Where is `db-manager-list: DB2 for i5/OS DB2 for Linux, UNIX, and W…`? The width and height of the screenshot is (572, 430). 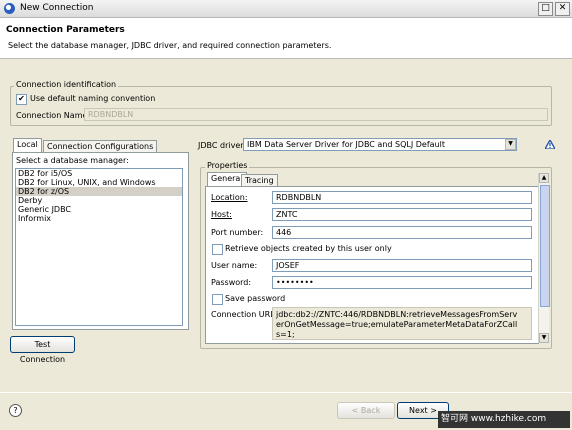
db-manager-list: DB2 for i5/OS DB2 for Linux, UNIX, and W… is located at coordinates (99, 247).